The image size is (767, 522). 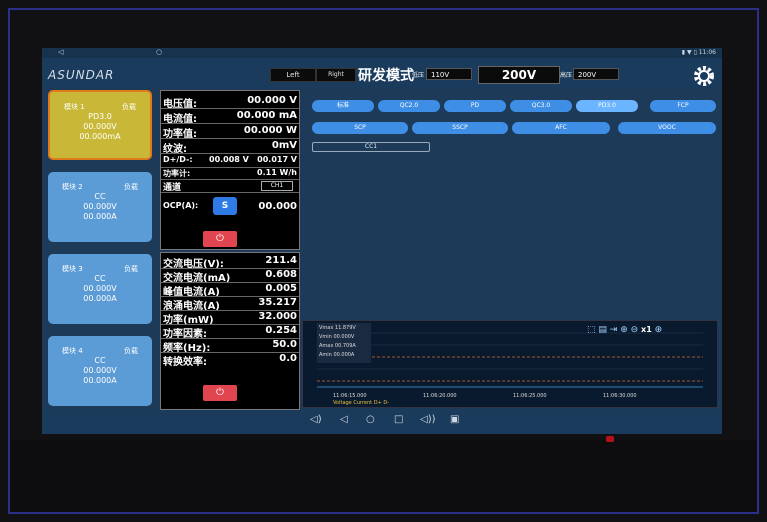 What do you see at coordinates (72, 187) in the screenshot?
I see `module-name: 模块 2` at bounding box center [72, 187].